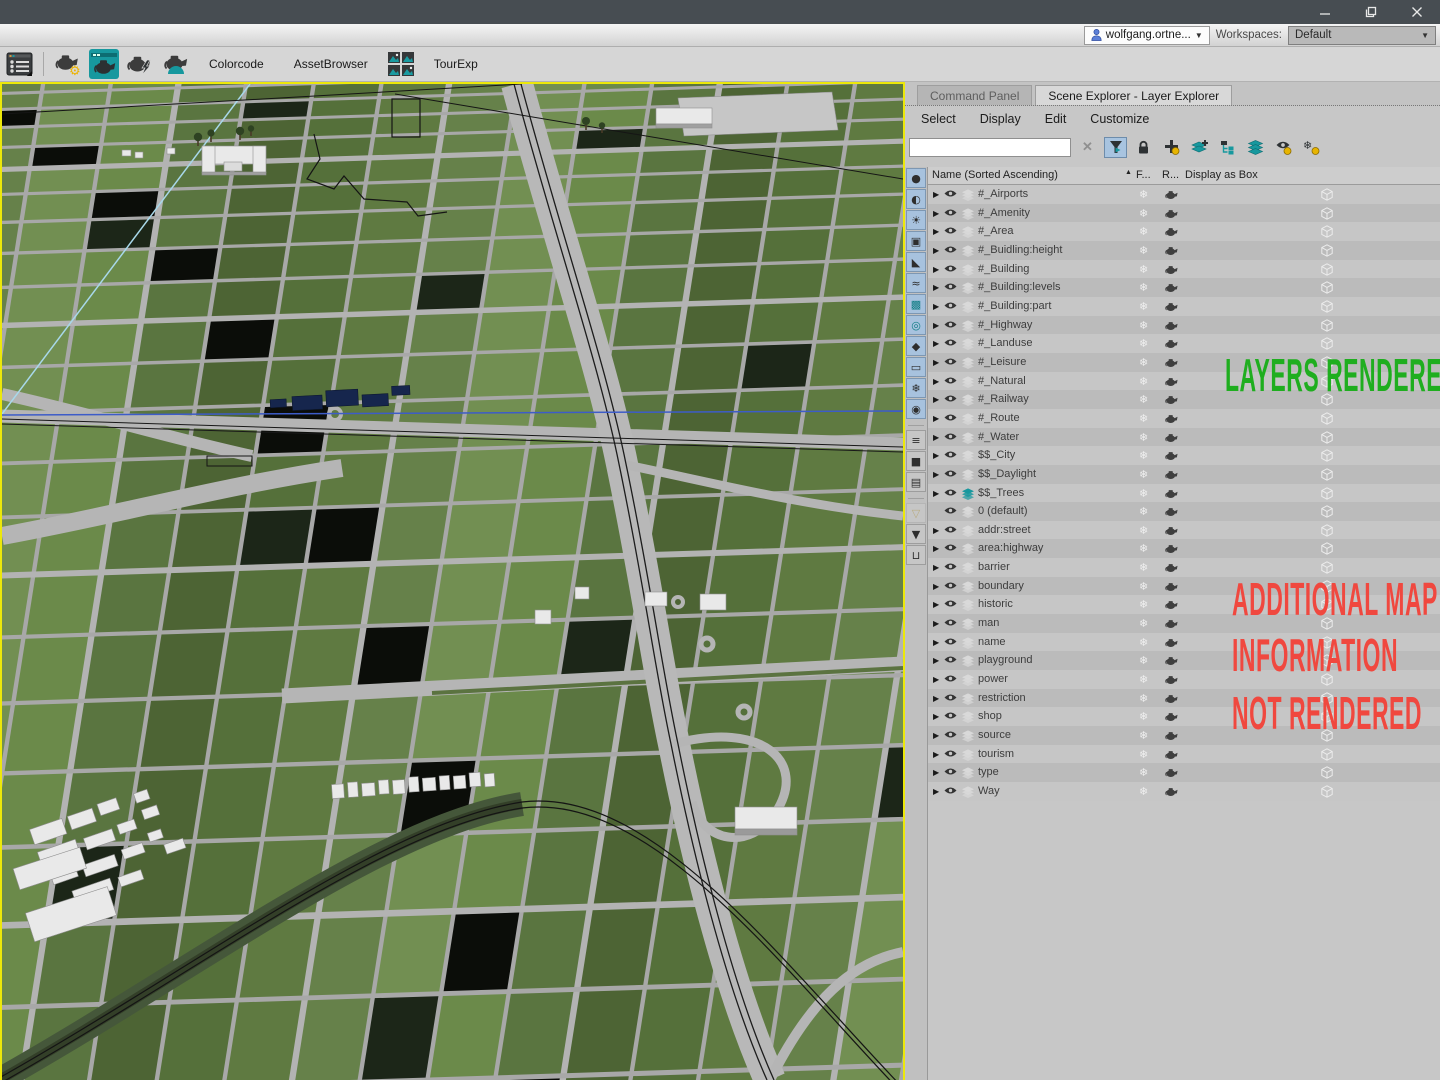 The image size is (1440, 1080). Describe the element at coordinates (1184, 717) in the screenshot. I see `layer-row-shop: ▶ shop ❄` at that location.